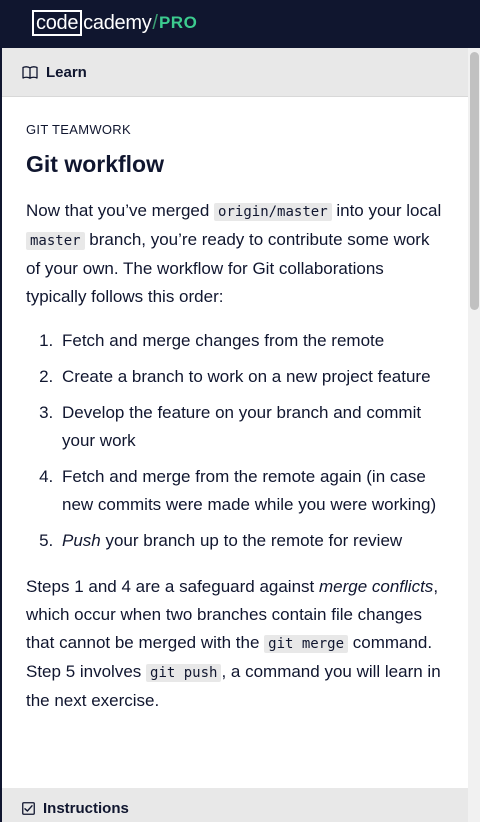  I want to click on code-git-merge: git merge, so click(306, 644).